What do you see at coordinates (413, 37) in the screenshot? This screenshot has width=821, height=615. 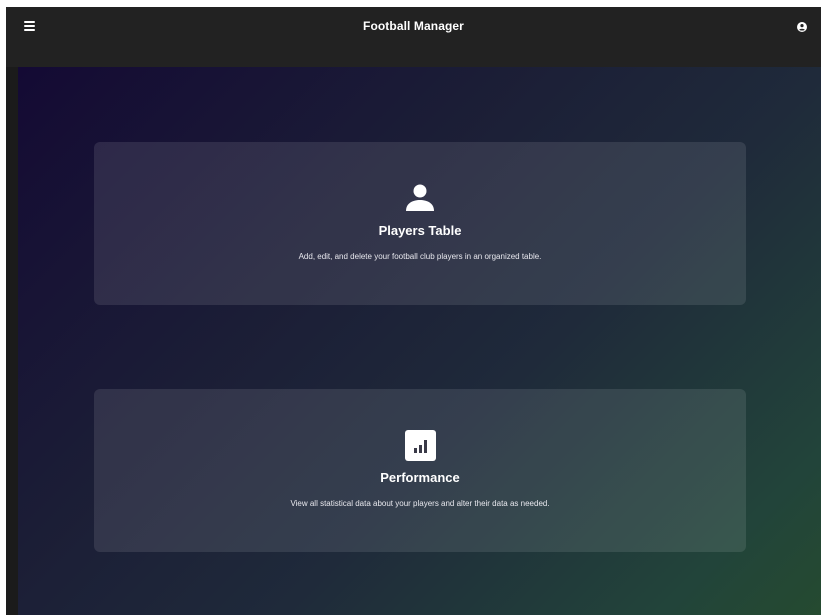 I see `top-app-bar: Football Manager` at bounding box center [413, 37].